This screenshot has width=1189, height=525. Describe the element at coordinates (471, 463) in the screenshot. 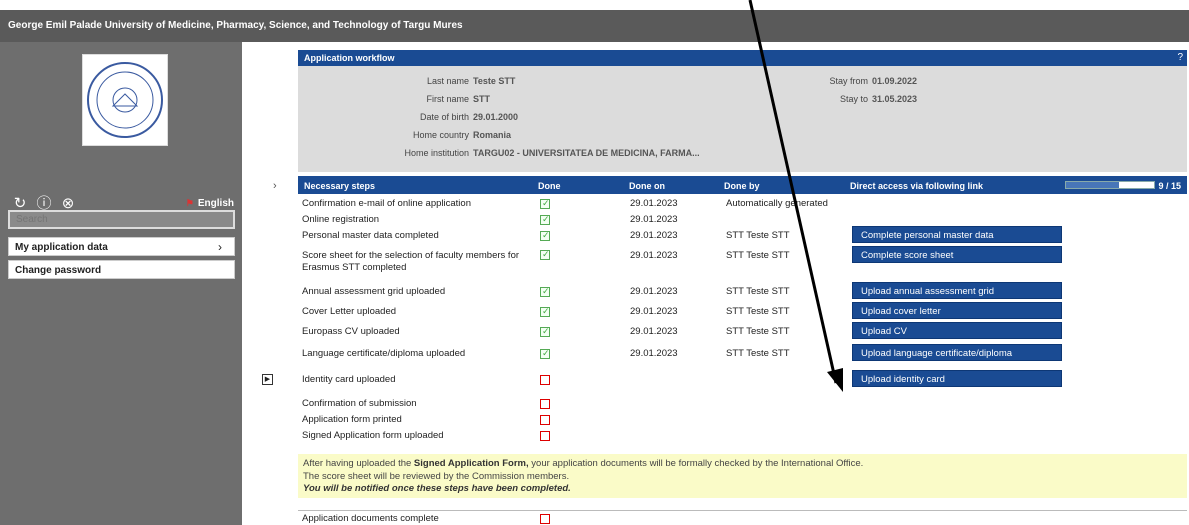

I see `notice-bold: Signed Application Form,` at that location.